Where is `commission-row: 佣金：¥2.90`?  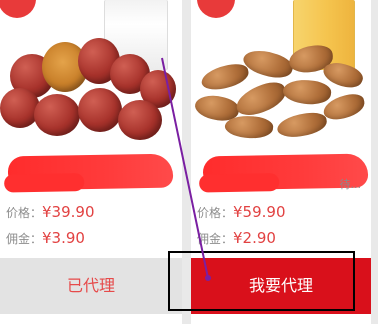
commission-row: 佣金：¥2.90 is located at coordinates (236, 238).